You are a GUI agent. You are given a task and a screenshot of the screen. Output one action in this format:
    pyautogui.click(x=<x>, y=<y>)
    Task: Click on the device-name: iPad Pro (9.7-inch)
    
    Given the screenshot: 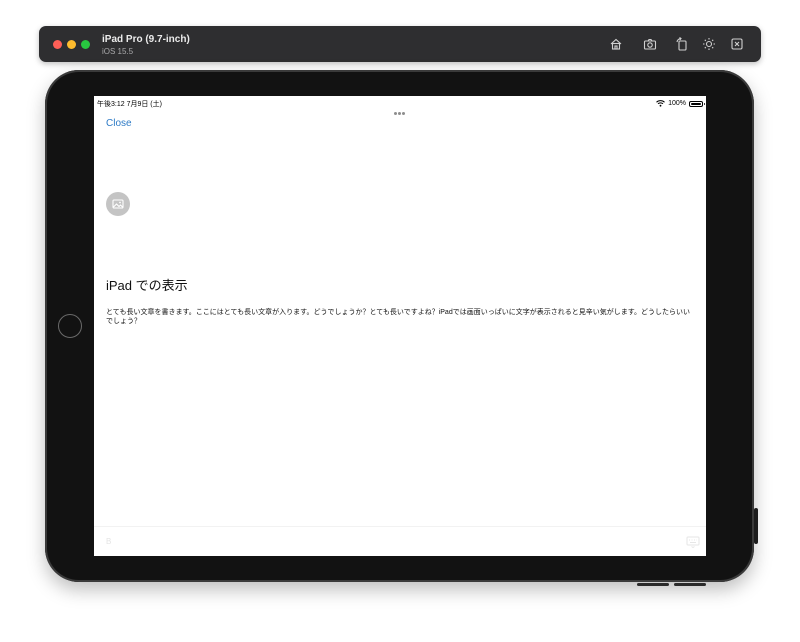 What is the action you would take?
    pyautogui.click(x=146, y=39)
    